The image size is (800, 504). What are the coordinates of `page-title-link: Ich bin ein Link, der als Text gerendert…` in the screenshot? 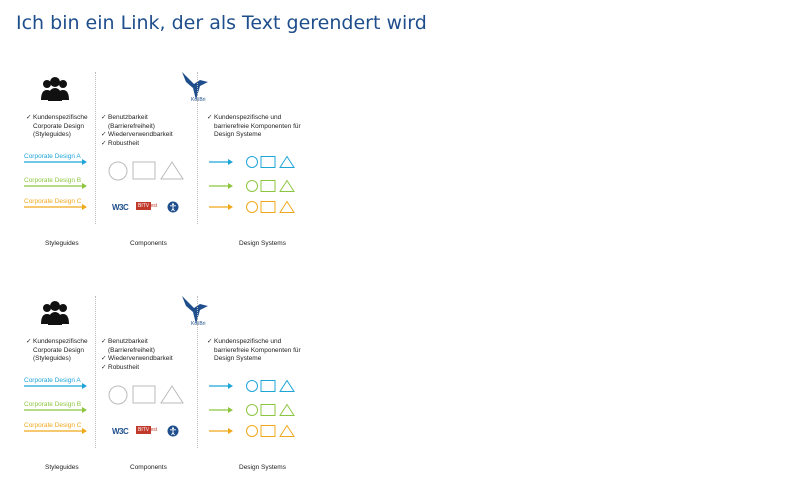 It's located at (221, 23).